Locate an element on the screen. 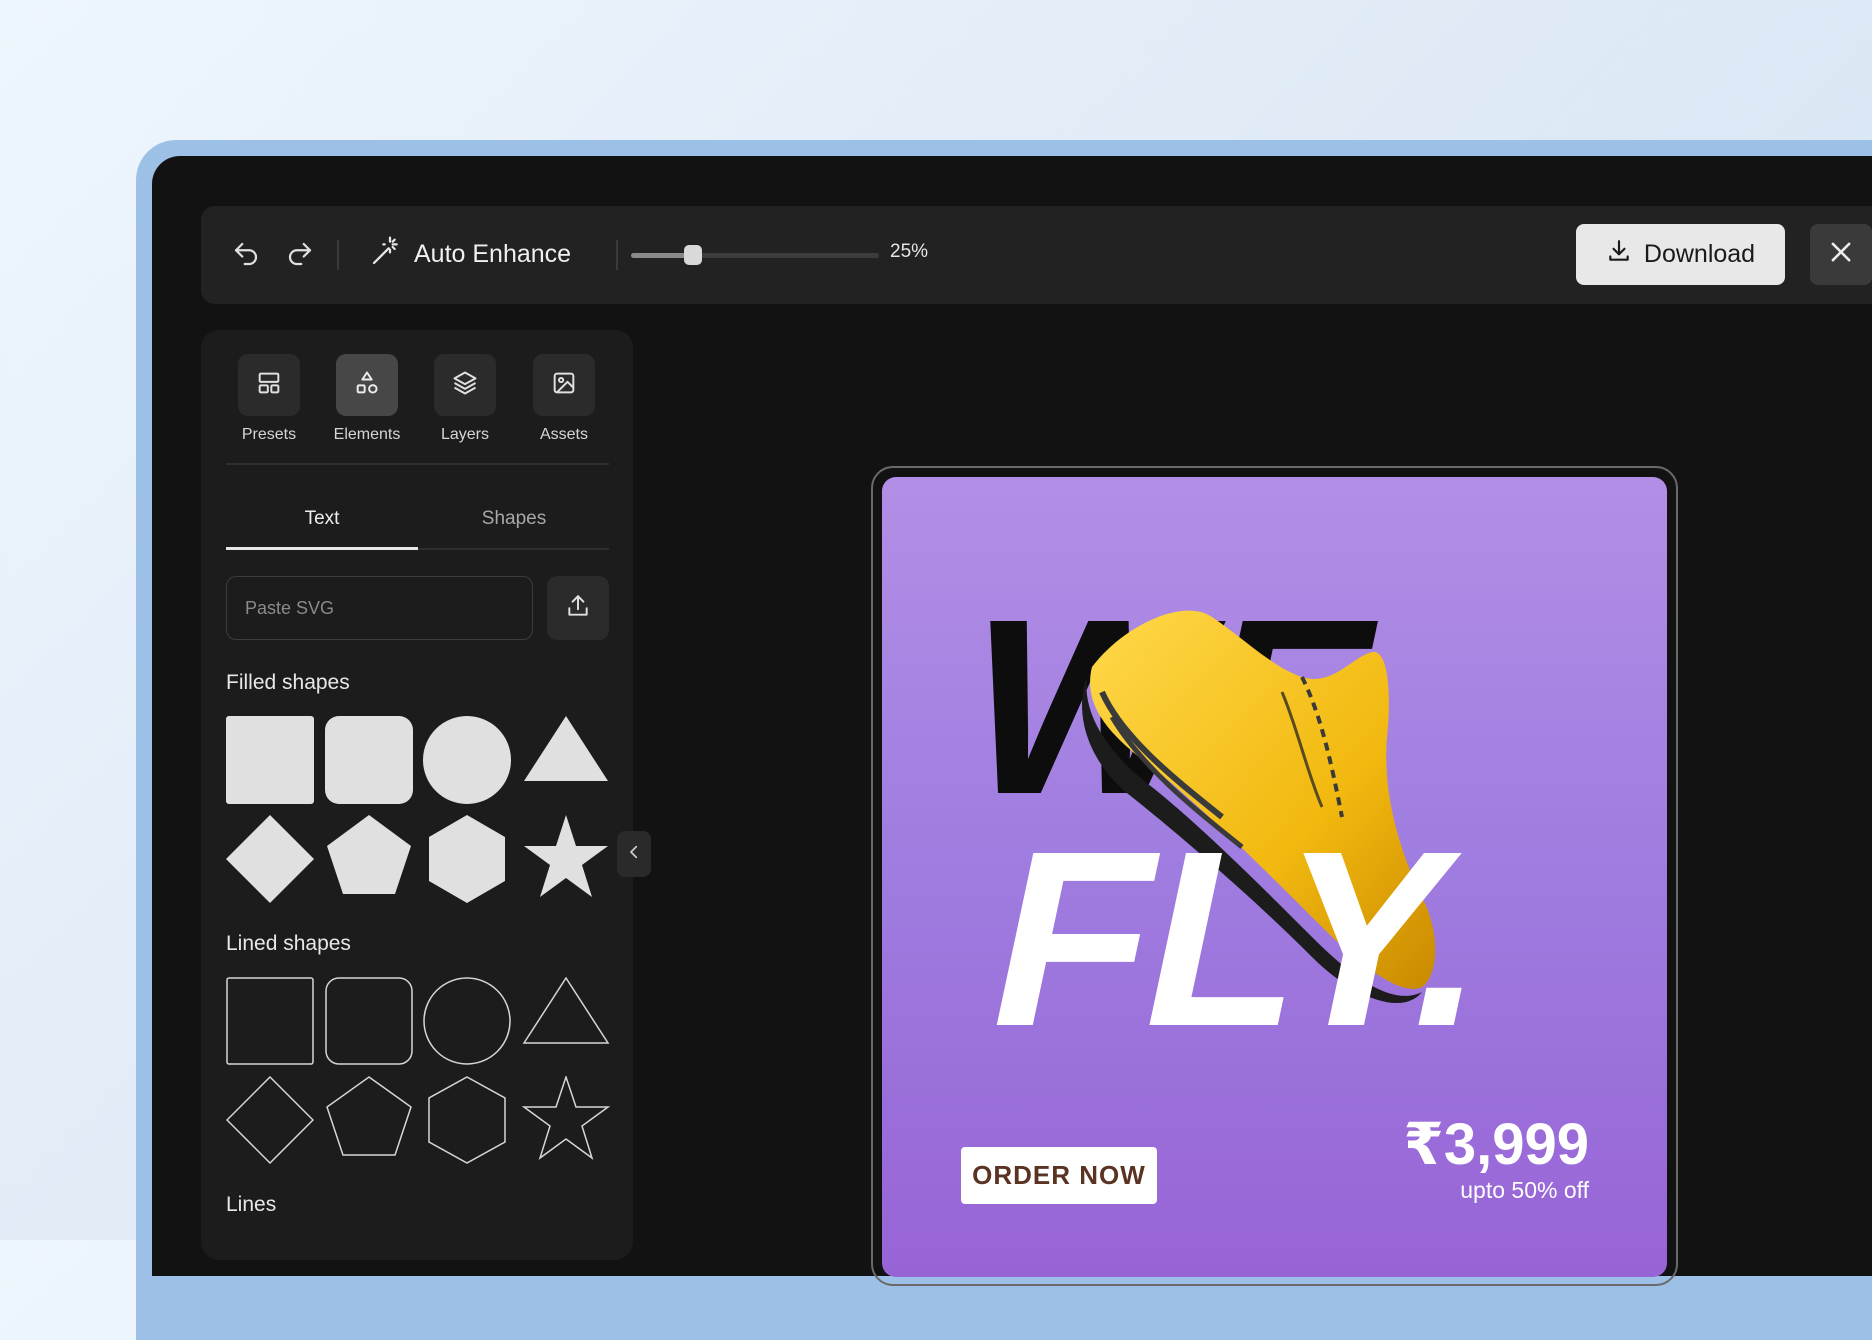 The height and width of the screenshot is (1340, 1872). lined-hexagon-shape is located at coordinates (467, 1120).